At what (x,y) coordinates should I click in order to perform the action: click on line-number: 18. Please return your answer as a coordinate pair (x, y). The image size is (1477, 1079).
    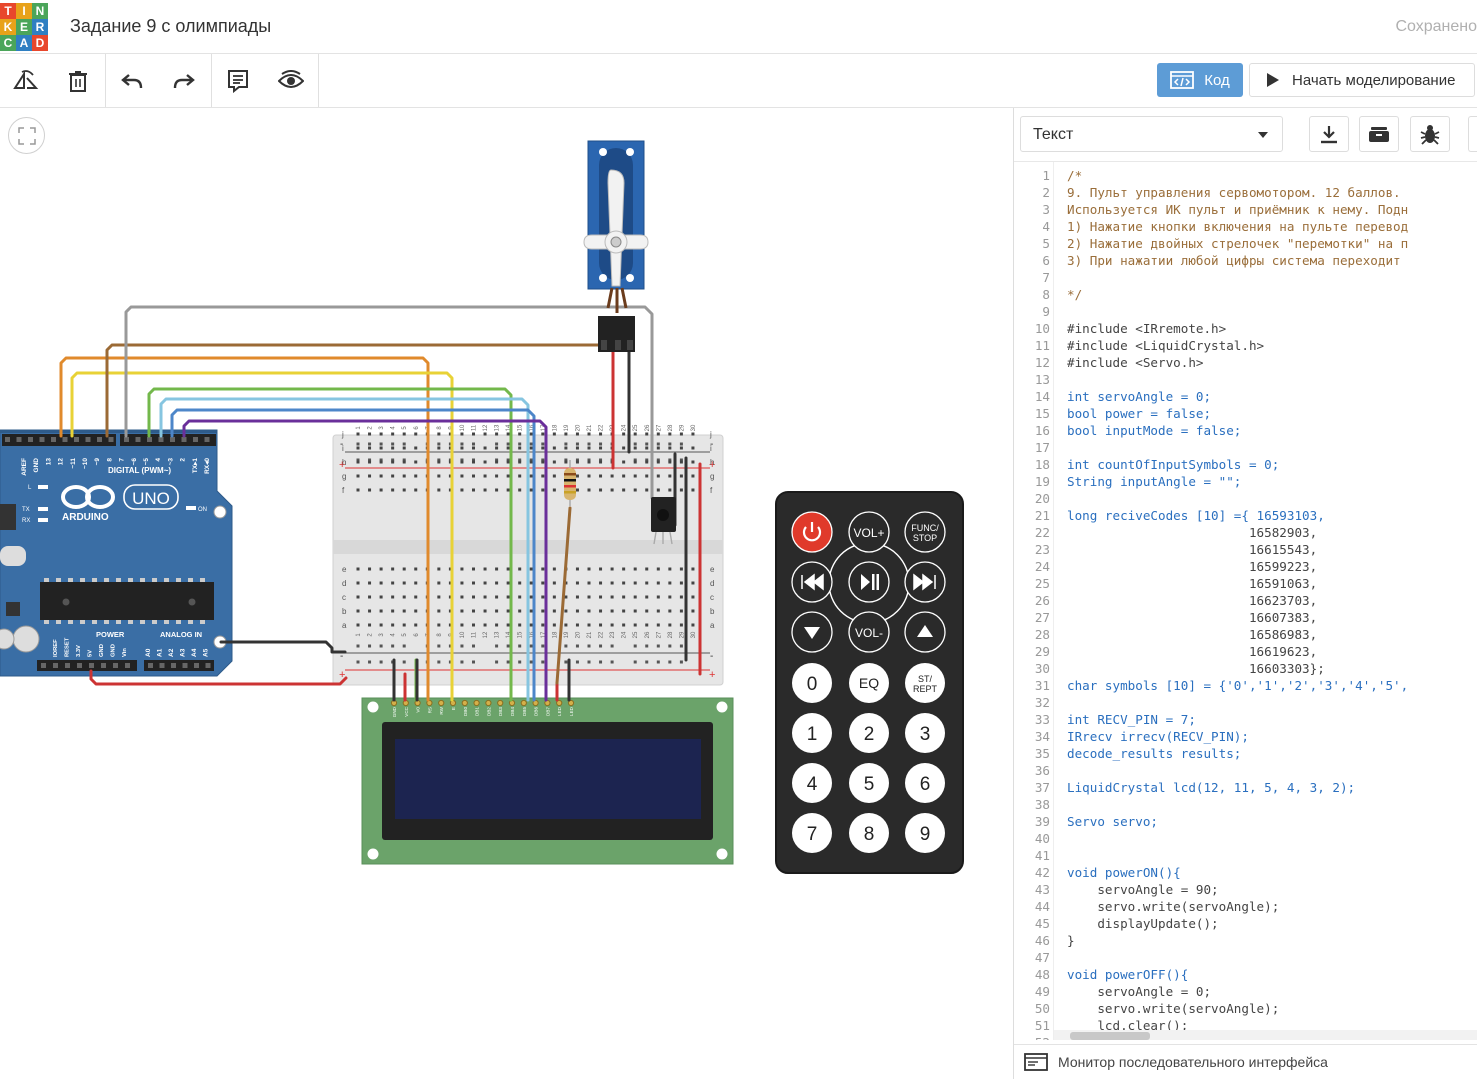
    Looking at the image, I should click on (1042, 464).